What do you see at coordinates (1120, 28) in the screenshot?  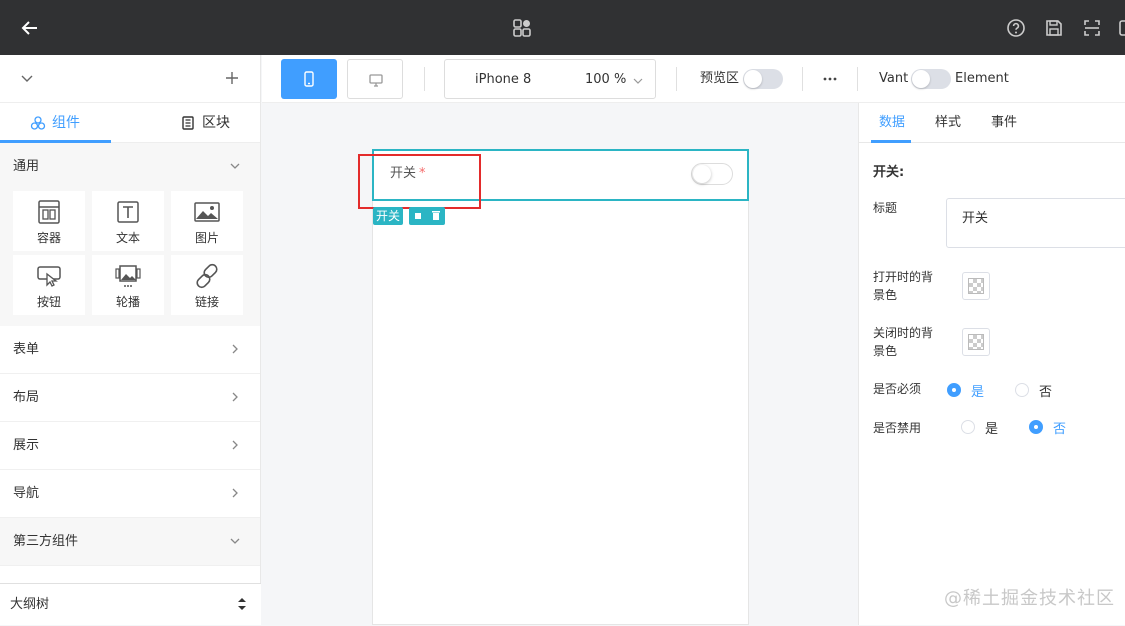 I see `code-icon` at bounding box center [1120, 28].